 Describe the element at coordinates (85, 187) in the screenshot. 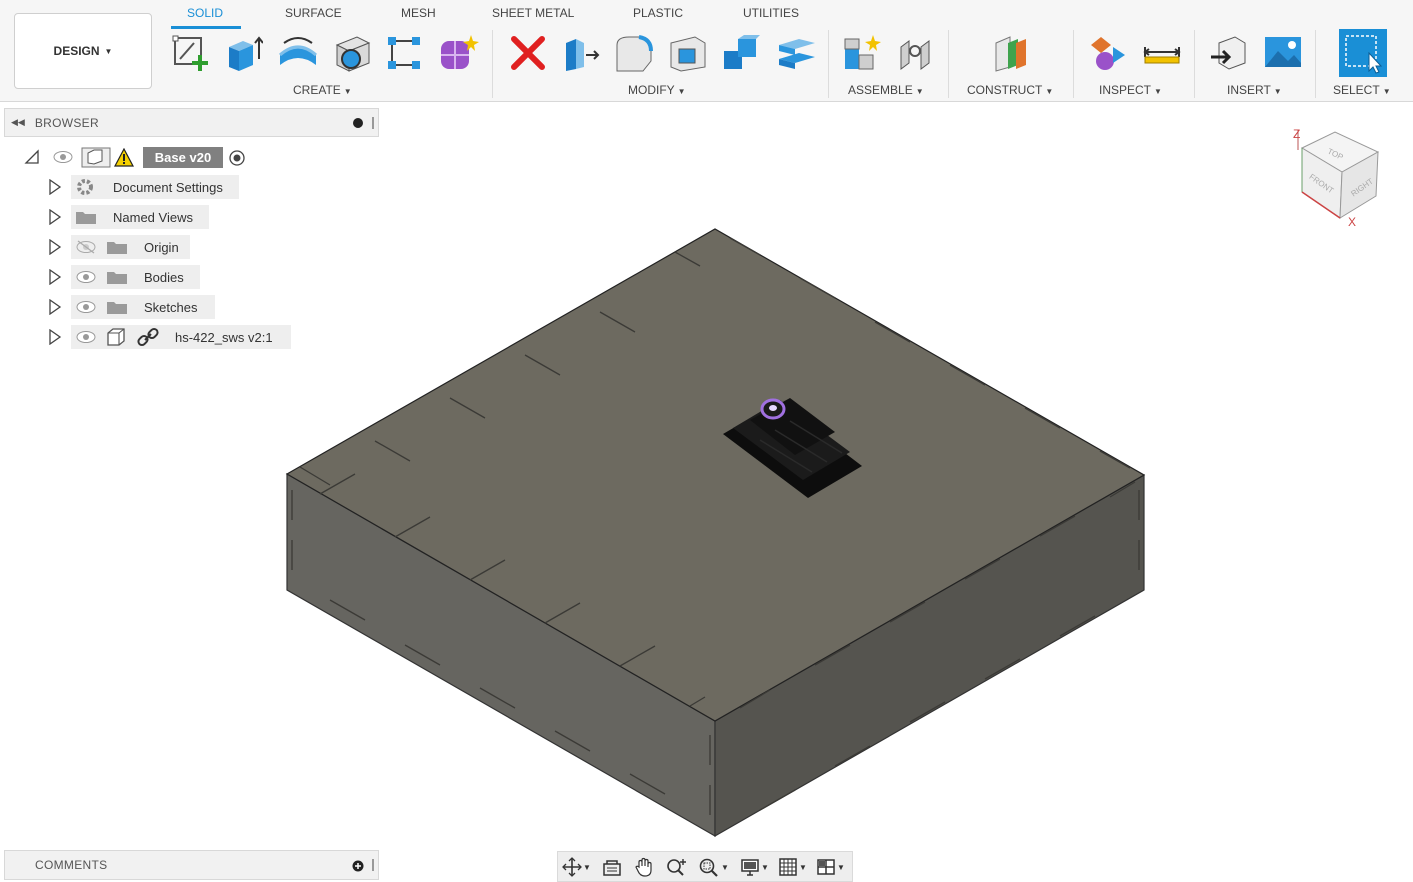

I see `gear-icon` at that location.